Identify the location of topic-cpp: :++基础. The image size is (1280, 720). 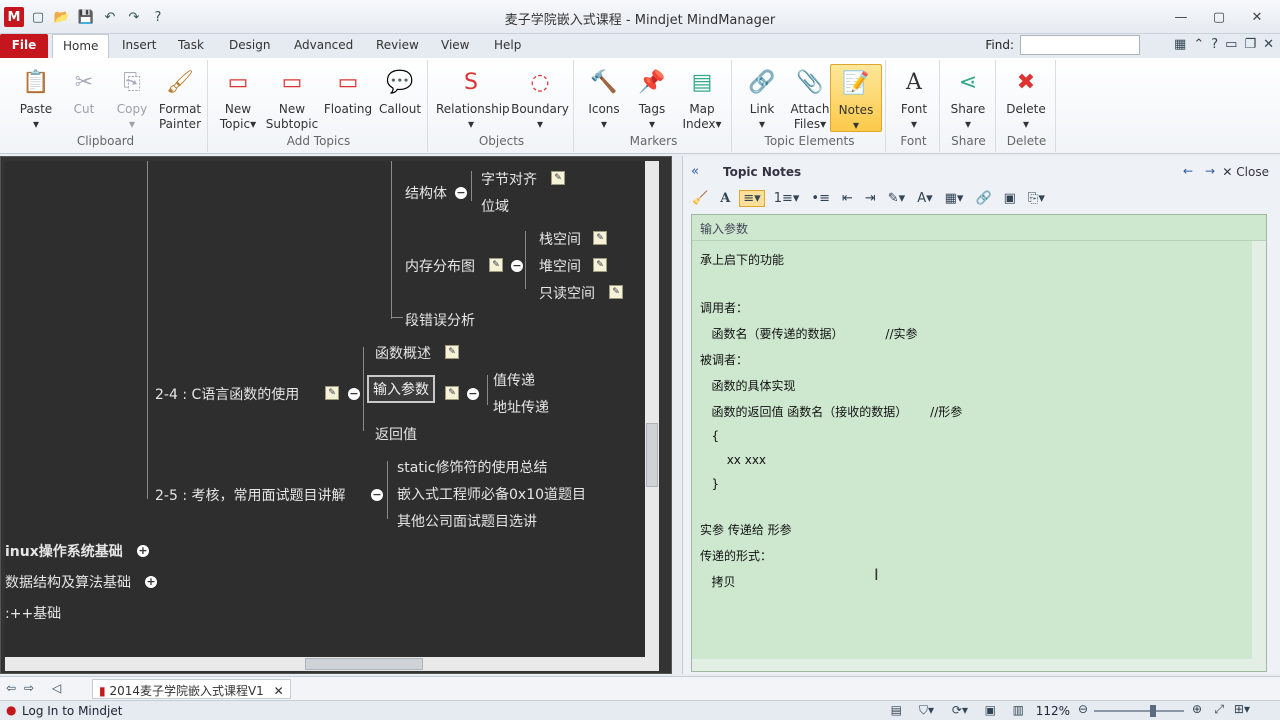
(33, 613).